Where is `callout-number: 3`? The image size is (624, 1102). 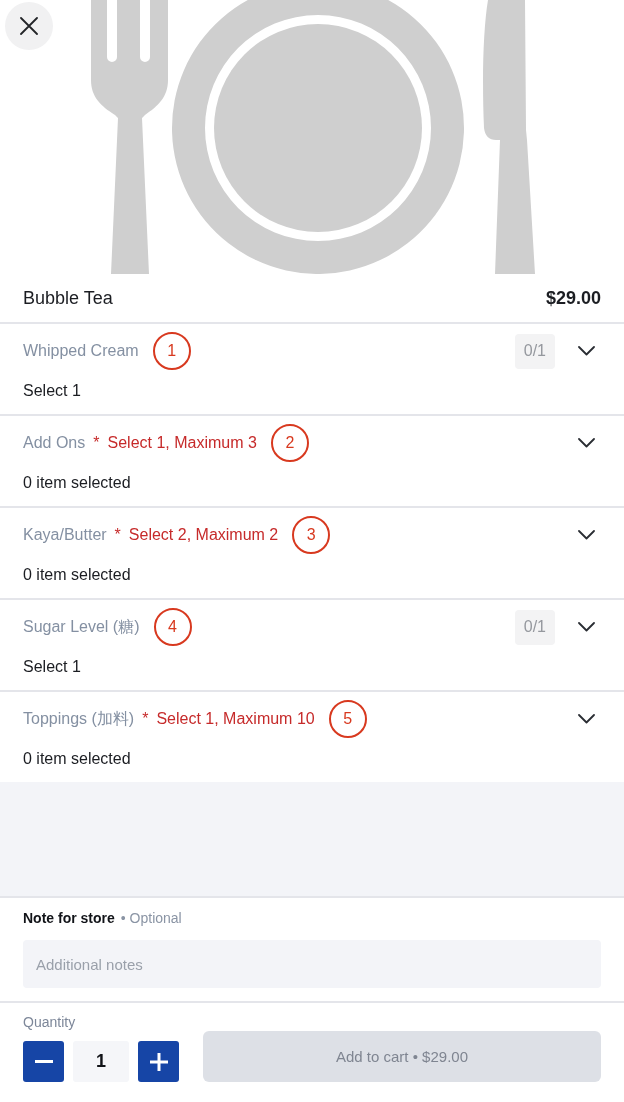 callout-number: 3 is located at coordinates (311, 535).